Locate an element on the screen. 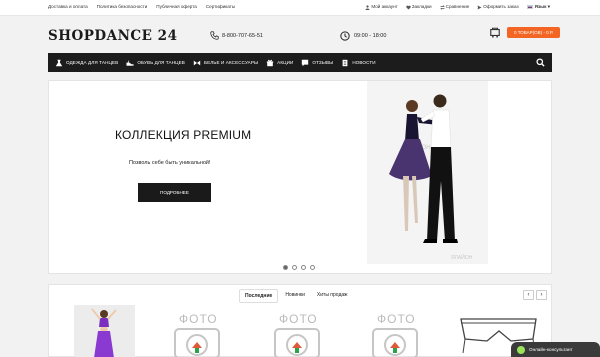 This screenshot has width=600, height=357. gift-icon is located at coordinates (270, 62).